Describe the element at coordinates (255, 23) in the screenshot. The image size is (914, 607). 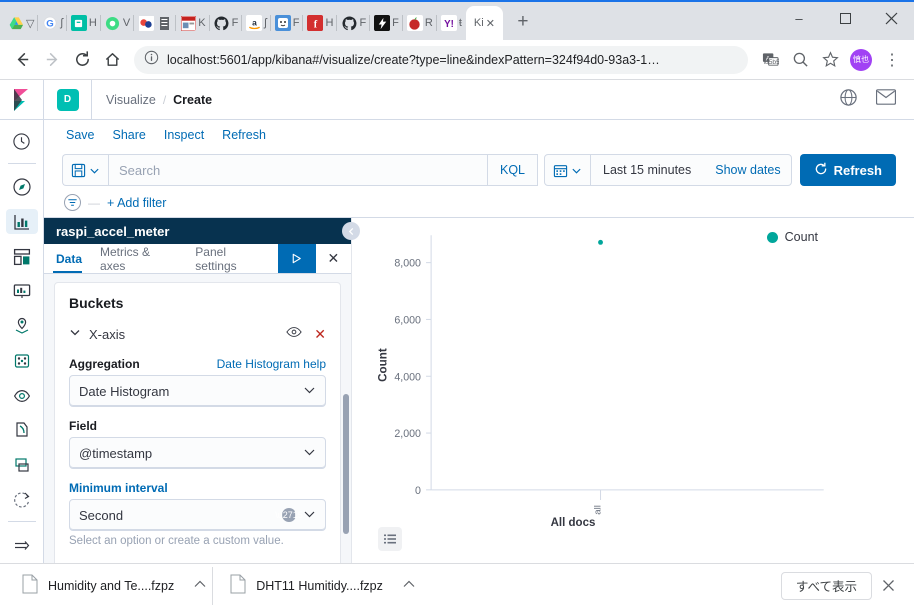
I see `browser-tab: a ʃ` at that location.